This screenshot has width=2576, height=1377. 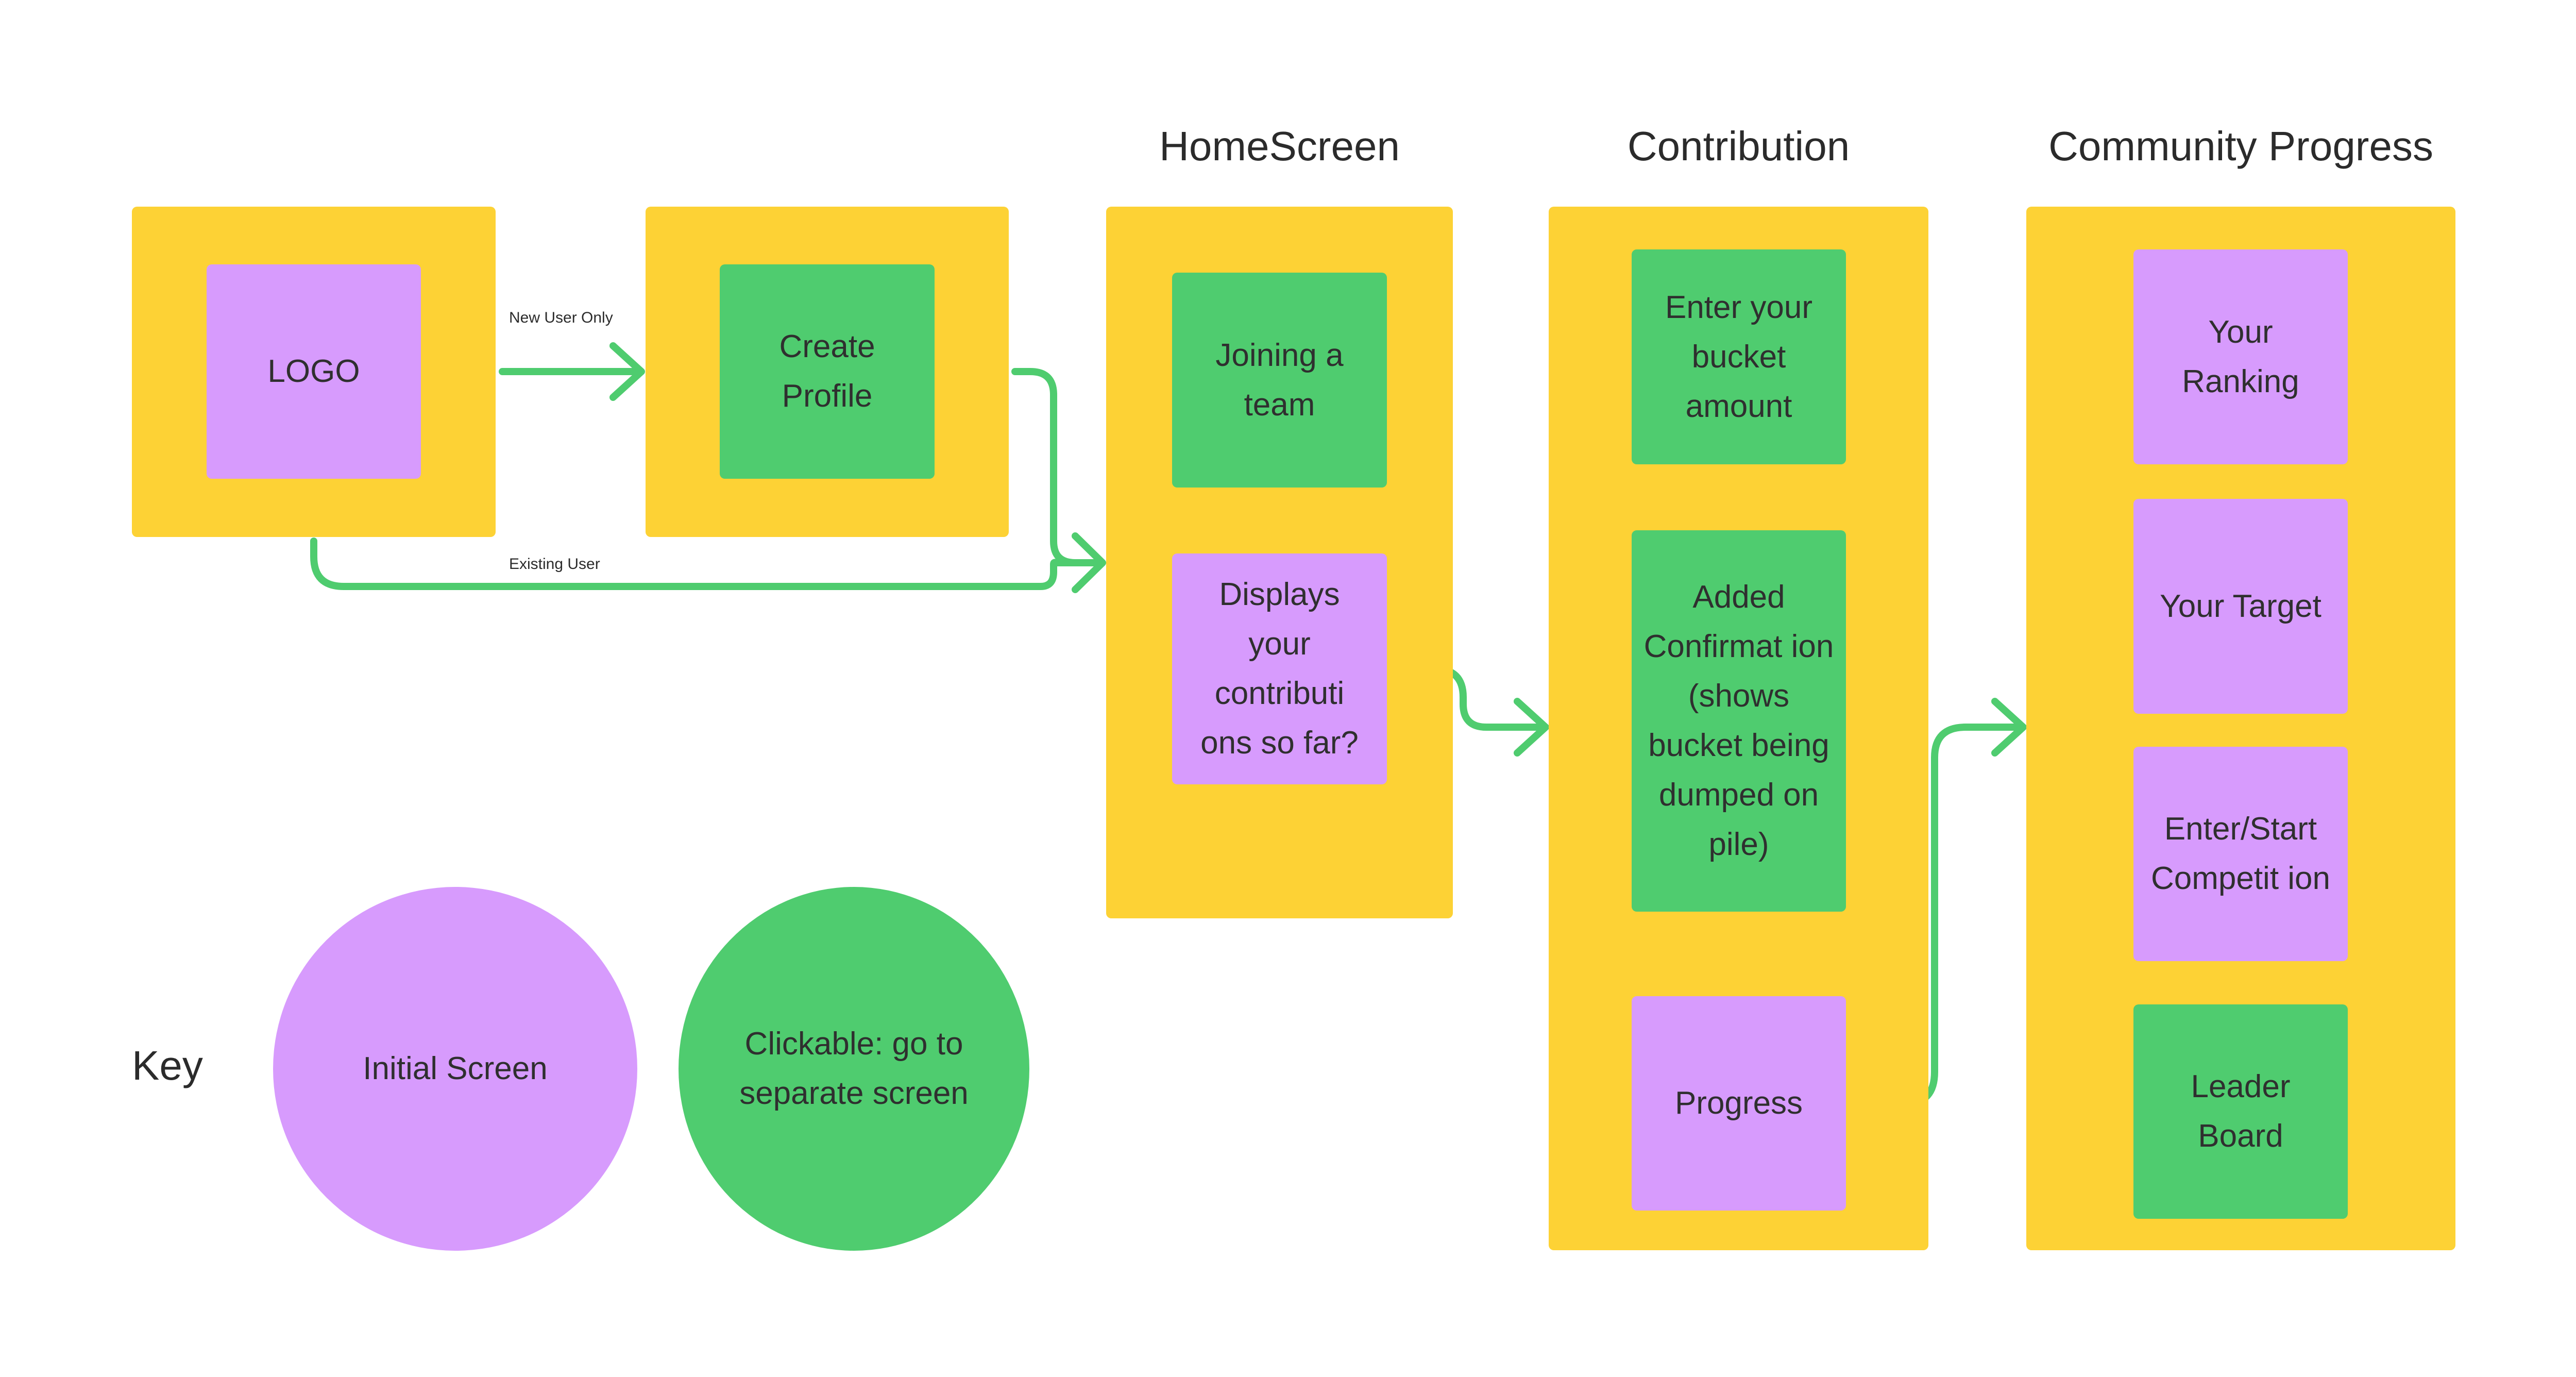 I want to click on key-clickable: Clickable: go to separate screen, so click(x=854, y=1069).